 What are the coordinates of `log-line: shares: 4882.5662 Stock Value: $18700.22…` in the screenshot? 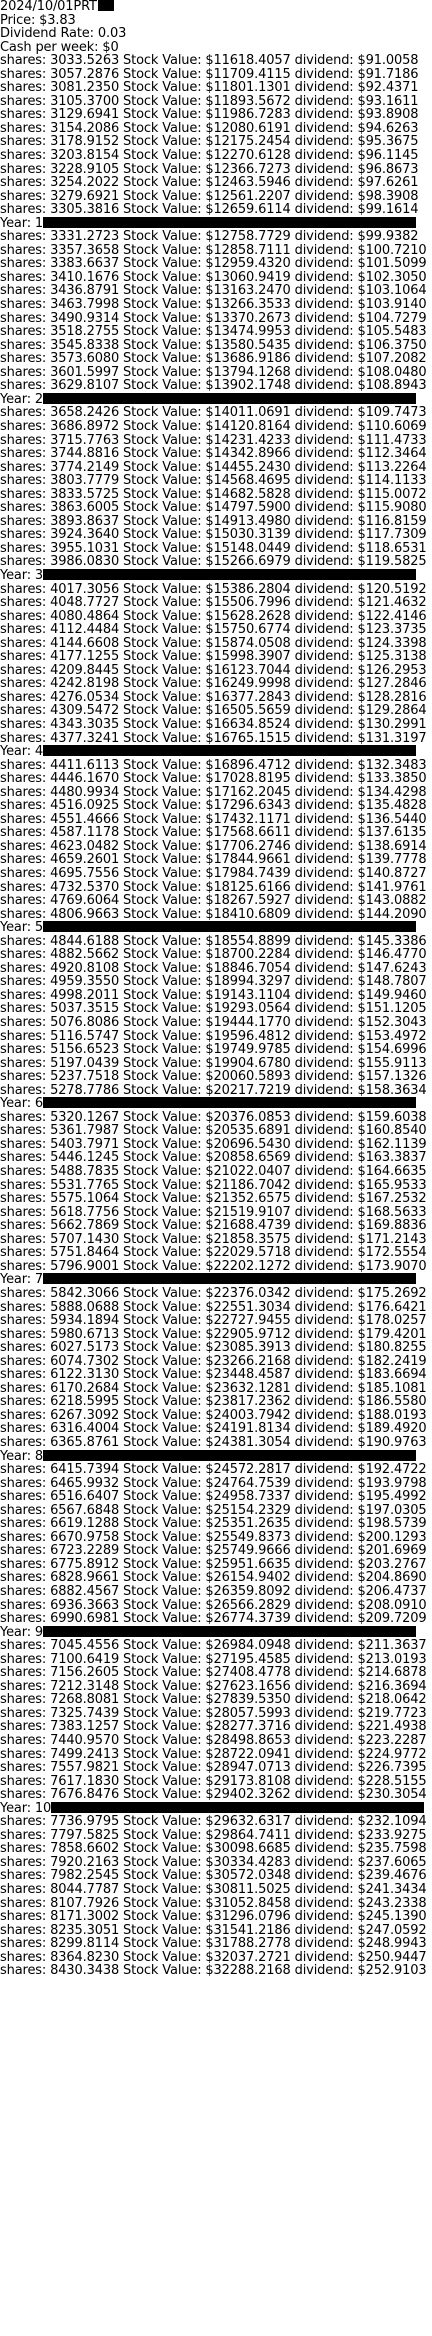 It's located at (216, 955).